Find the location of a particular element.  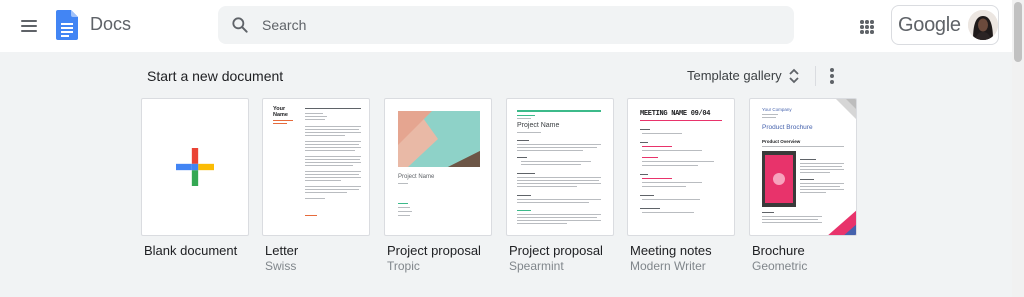

account-switcher: Google is located at coordinates (945, 25).